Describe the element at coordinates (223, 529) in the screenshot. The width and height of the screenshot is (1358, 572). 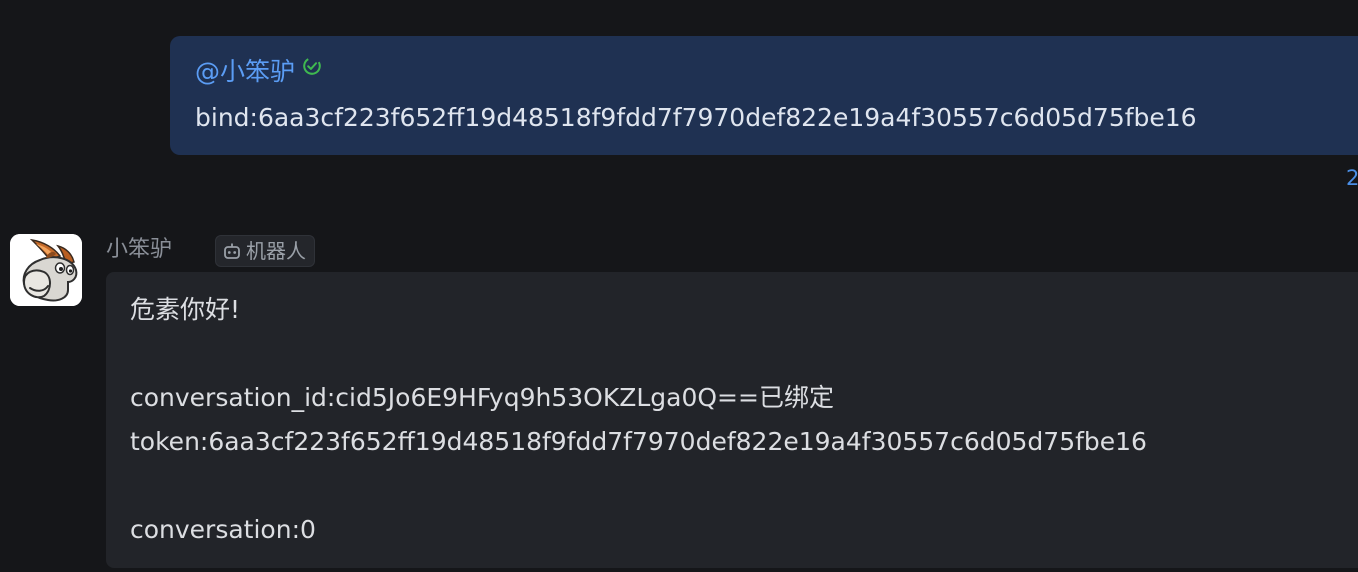
I see `message-line-conversation: conversation:0` at that location.